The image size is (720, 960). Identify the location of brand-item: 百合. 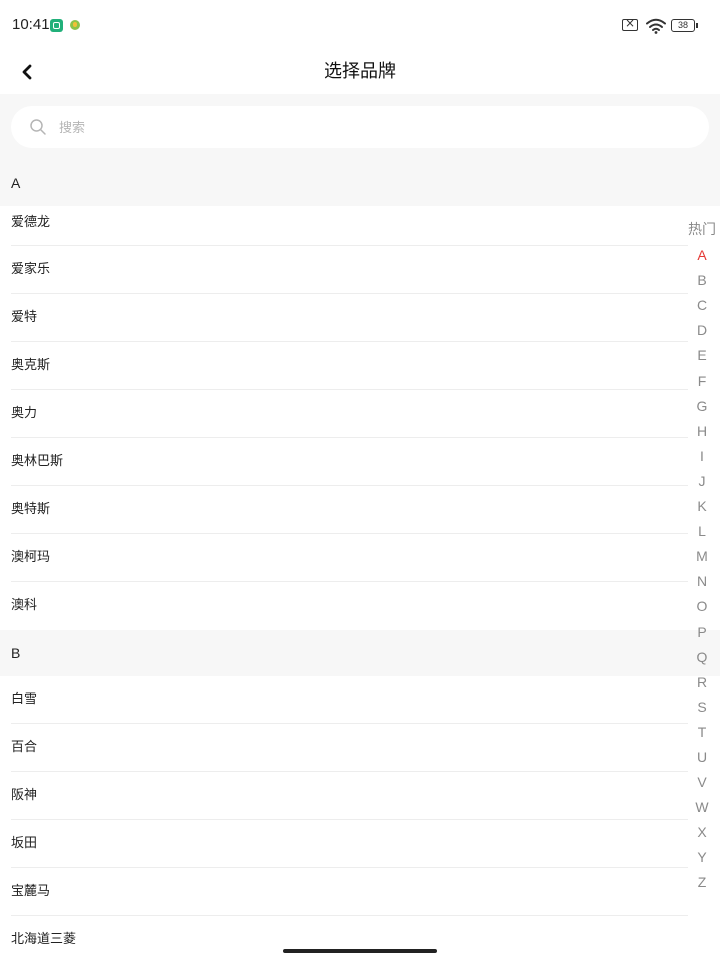
(360, 748).